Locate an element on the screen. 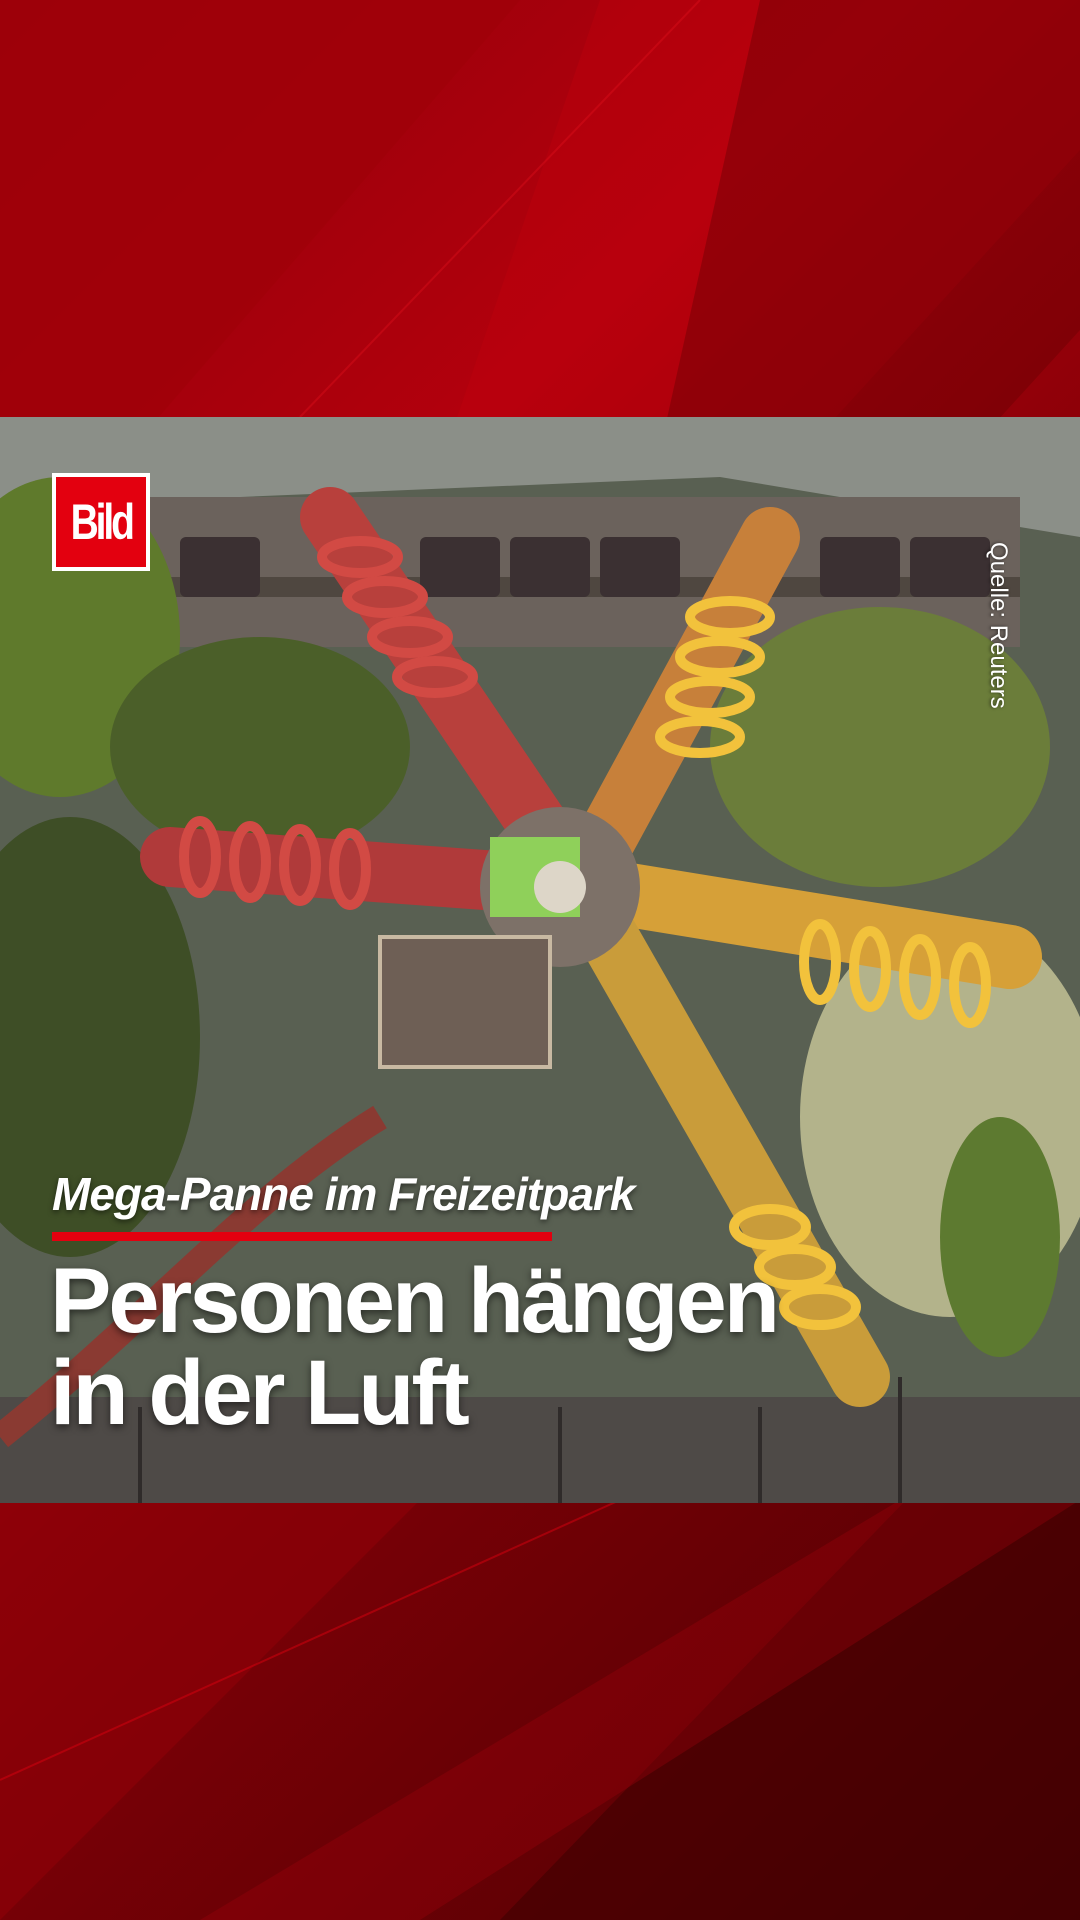 Image resolution: width=1080 pixels, height=1920 pixels. bild-logo-text: Bild is located at coordinates (102, 522).